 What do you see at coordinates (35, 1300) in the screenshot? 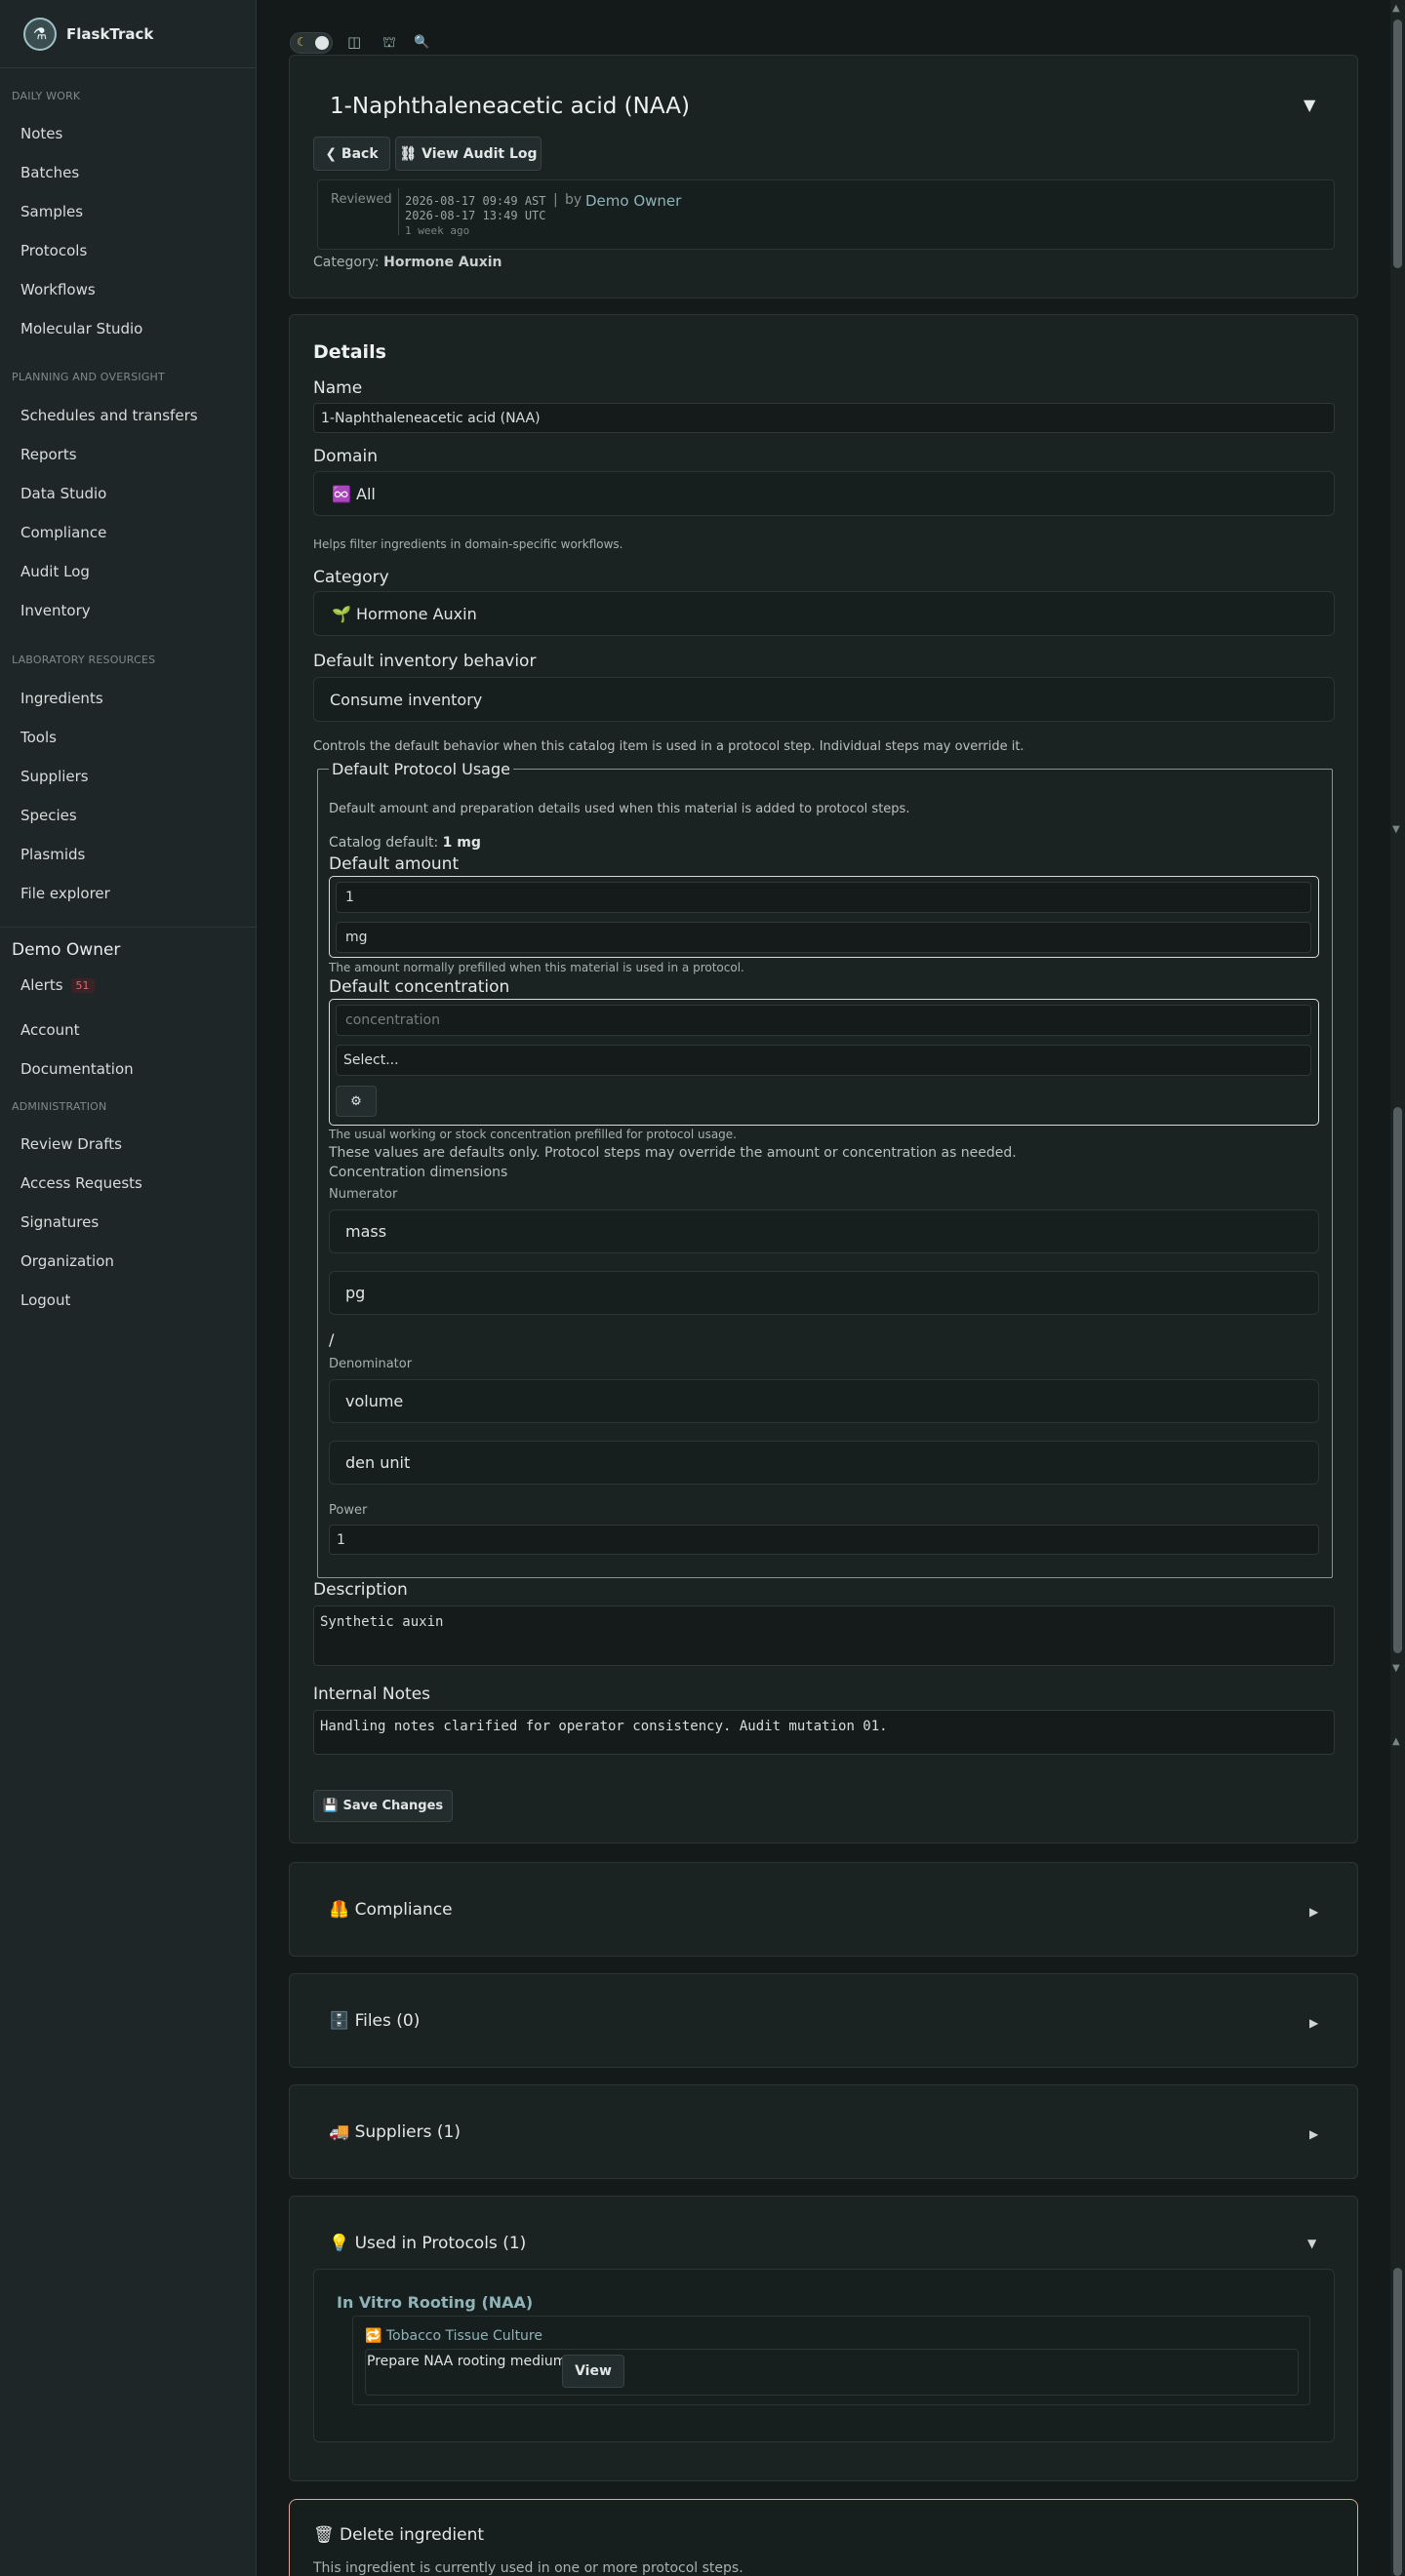
I see `sidebar-item-logout: Logout` at bounding box center [35, 1300].